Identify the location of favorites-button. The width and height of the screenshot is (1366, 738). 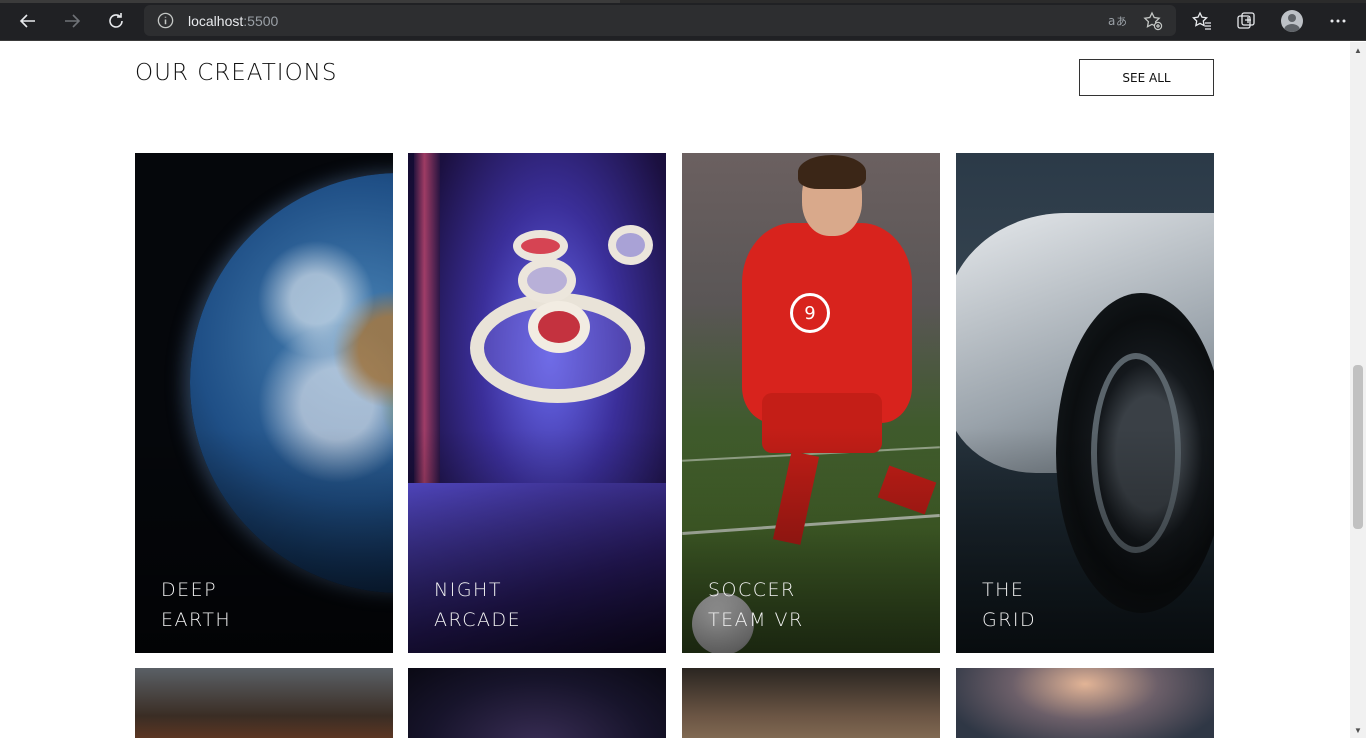
(1202, 21).